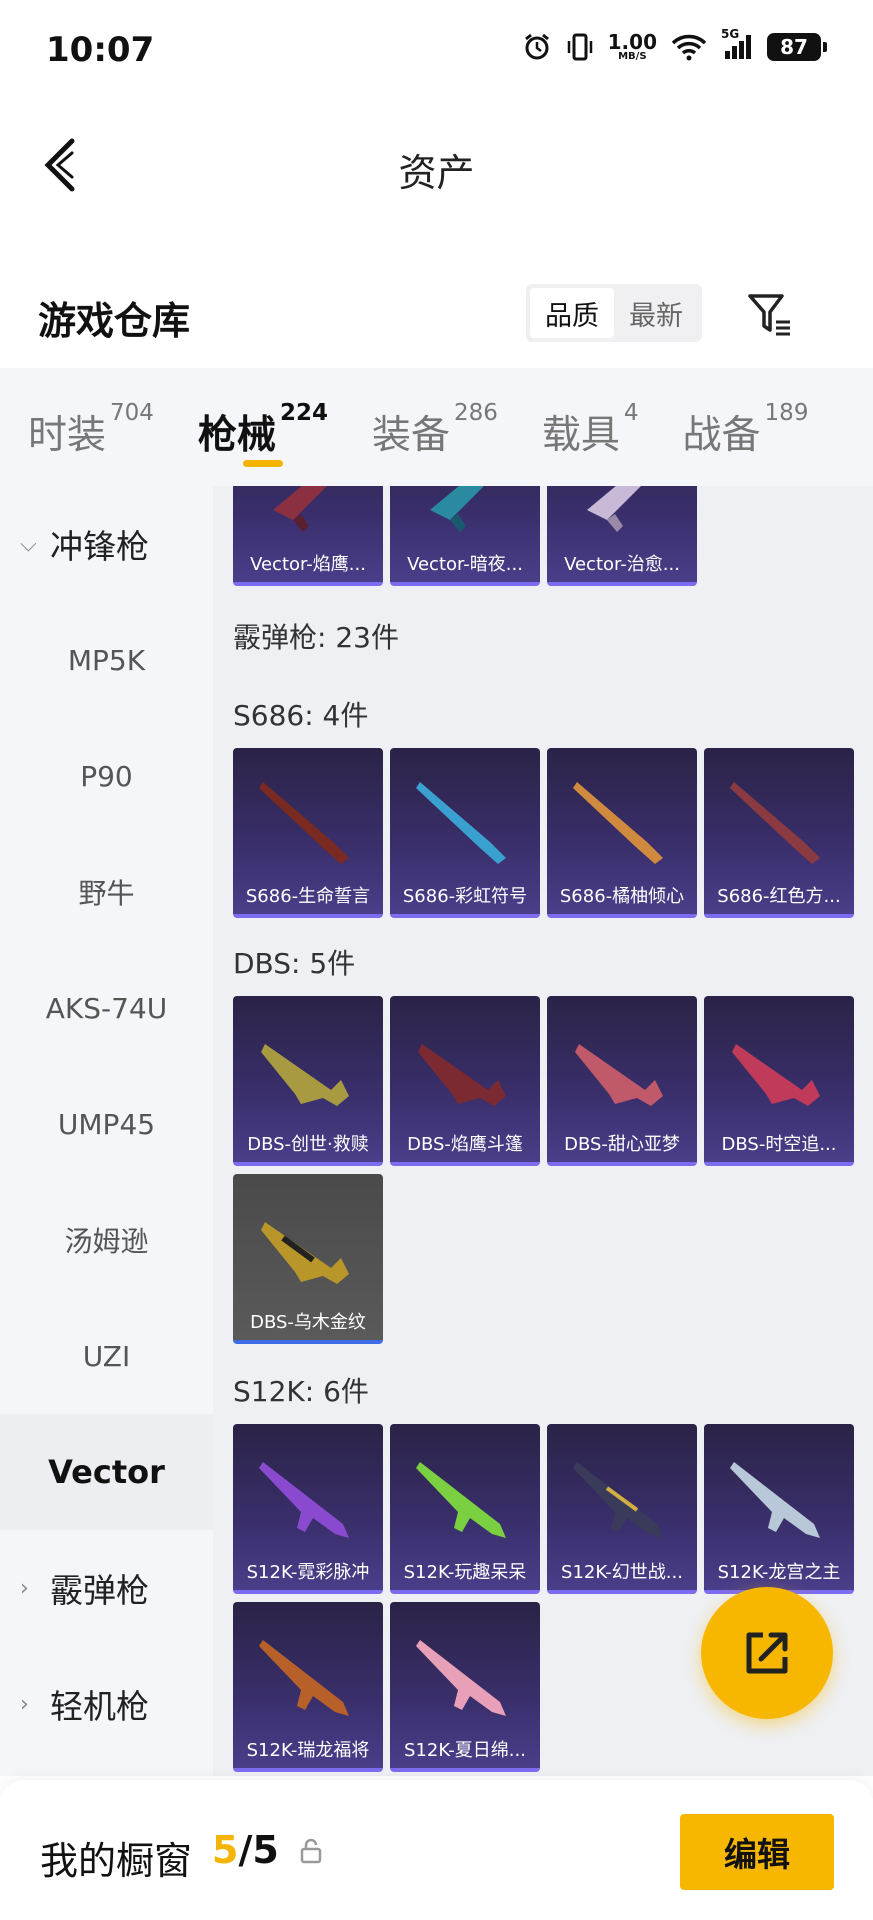  Describe the element at coordinates (262, 463) in the screenshot. I see `active-tab-indicator` at that location.